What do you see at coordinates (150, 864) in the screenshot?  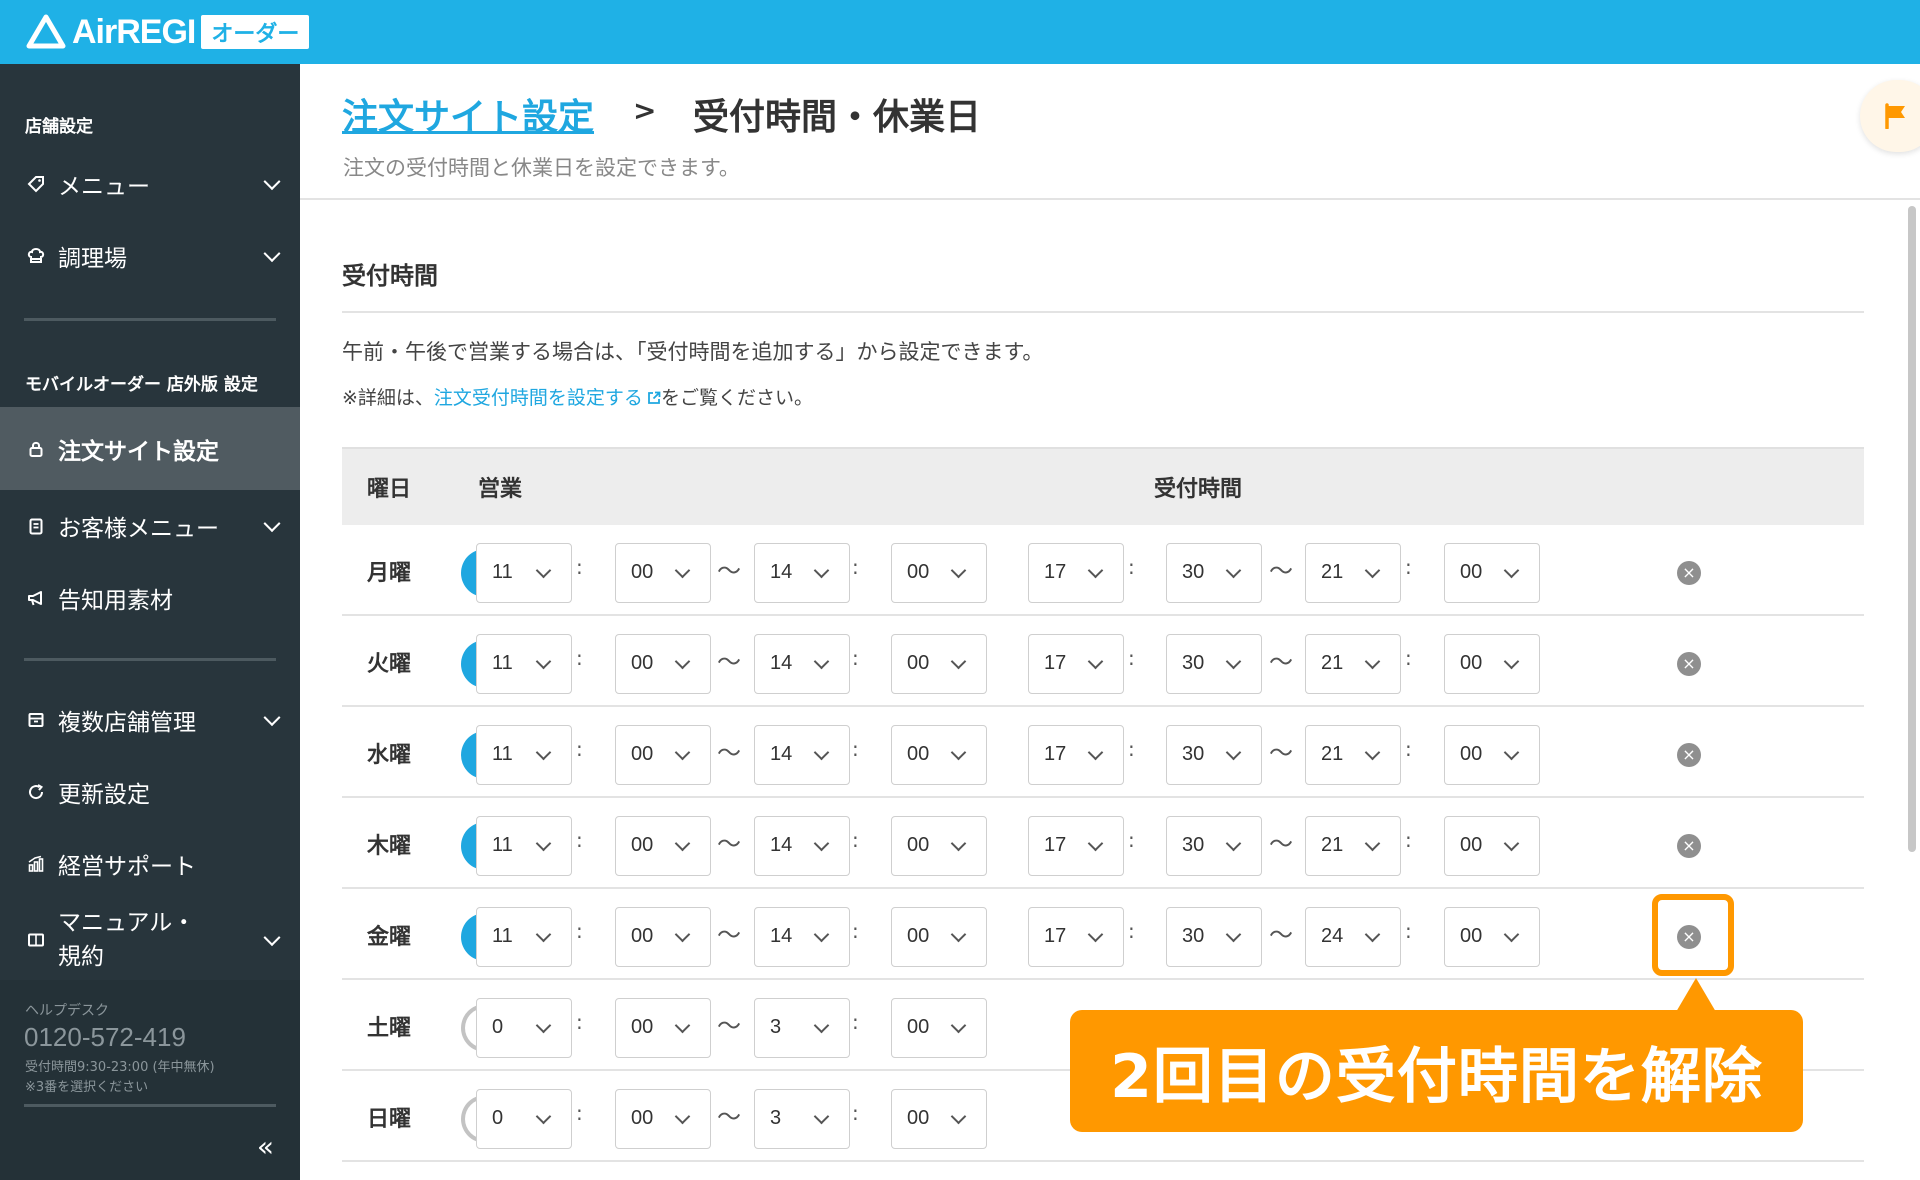 I see `sidebar-item-support: 経営サポート` at bounding box center [150, 864].